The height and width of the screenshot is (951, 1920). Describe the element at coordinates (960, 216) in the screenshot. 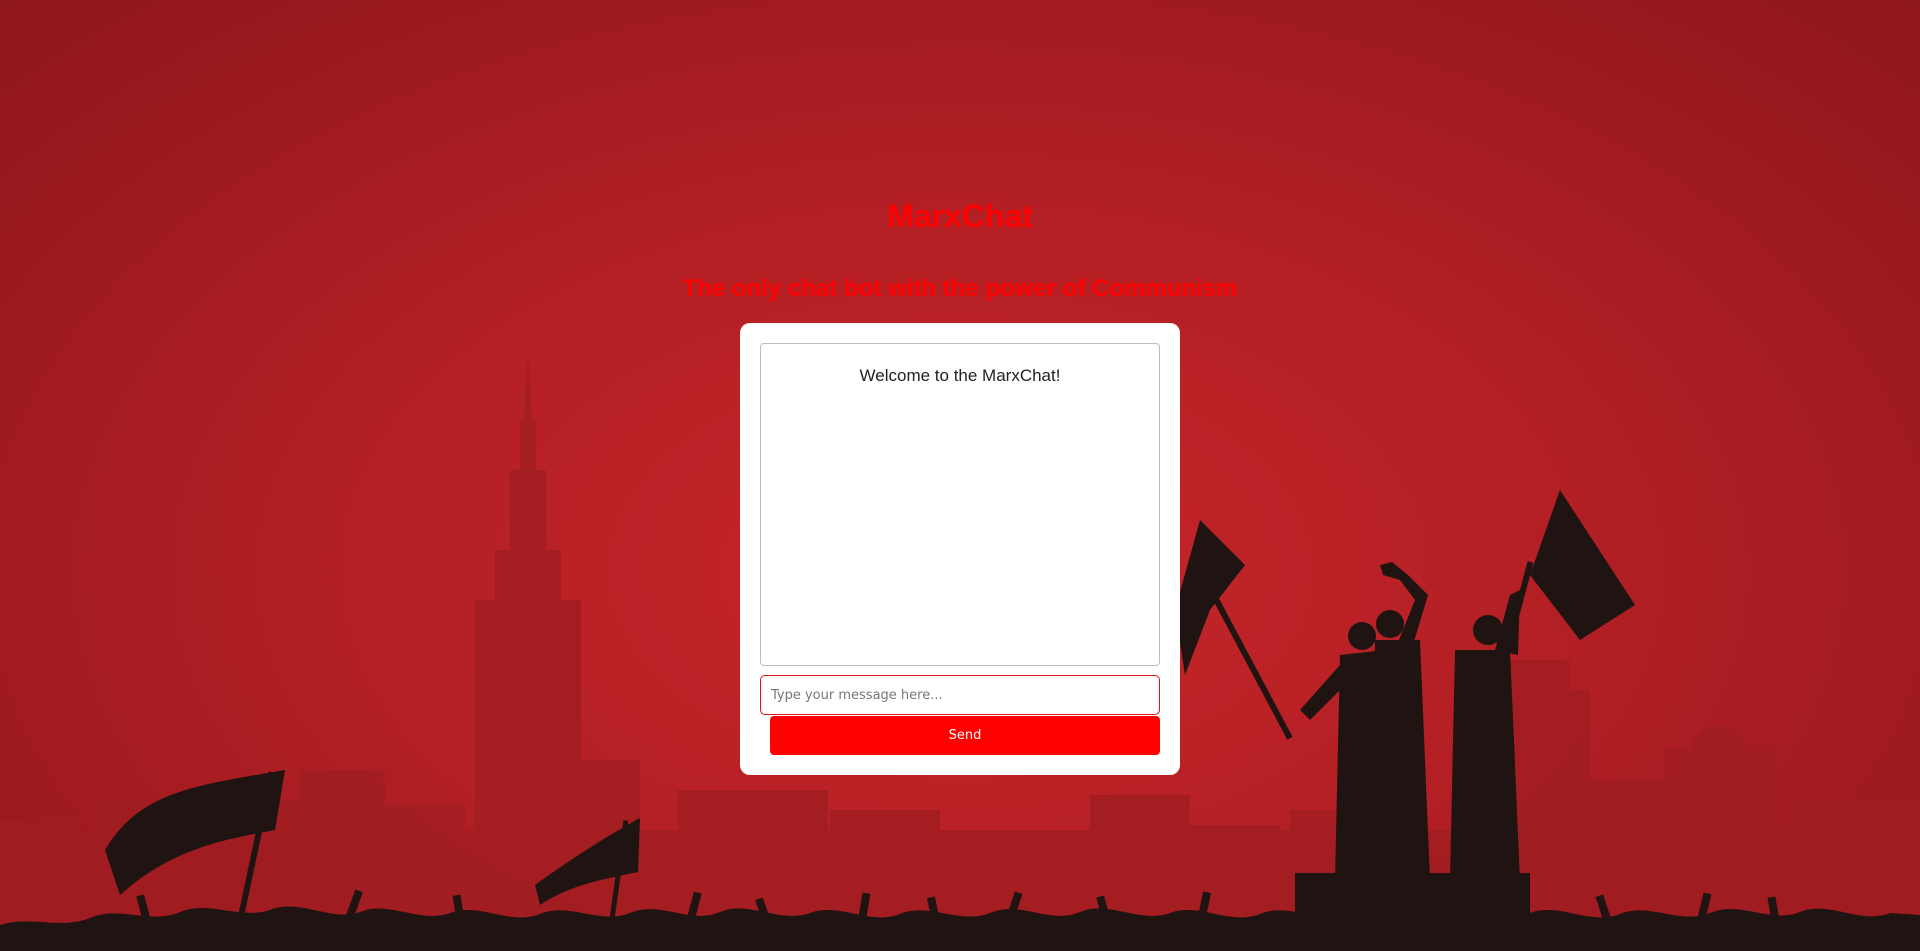

I see `page-title: MarxChat` at that location.